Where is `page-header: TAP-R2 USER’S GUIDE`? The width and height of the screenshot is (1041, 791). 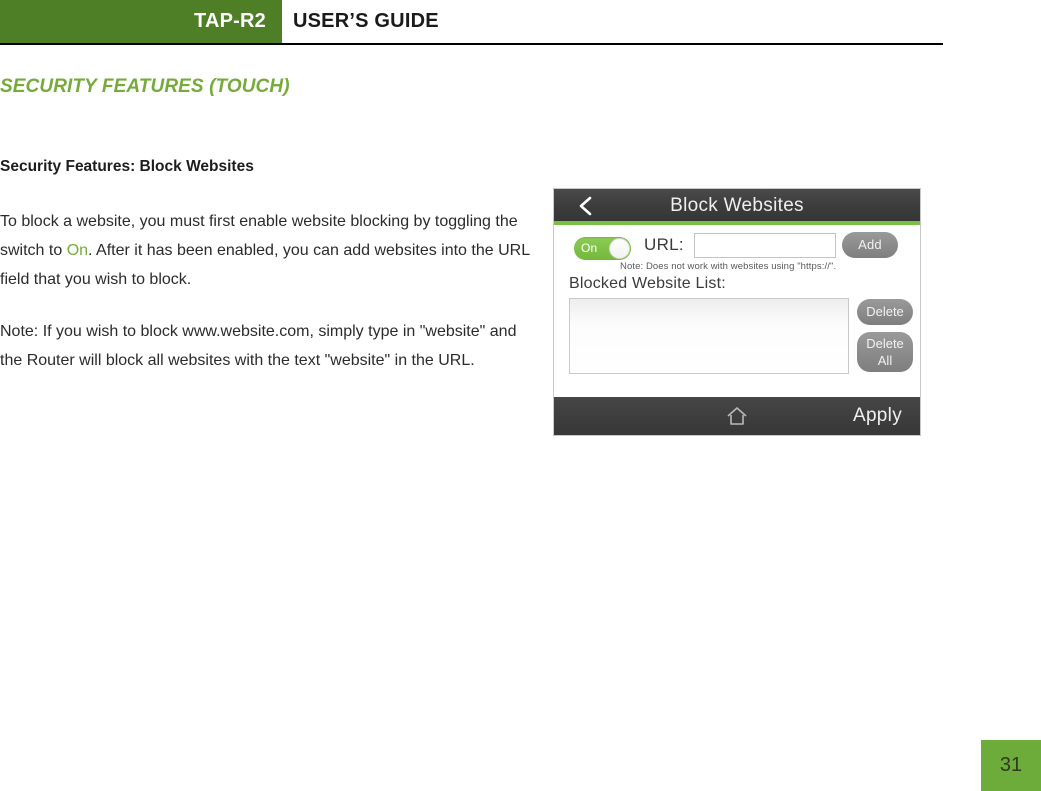 page-header: TAP-R2 USER’S GUIDE is located at coordinates (471, 22).